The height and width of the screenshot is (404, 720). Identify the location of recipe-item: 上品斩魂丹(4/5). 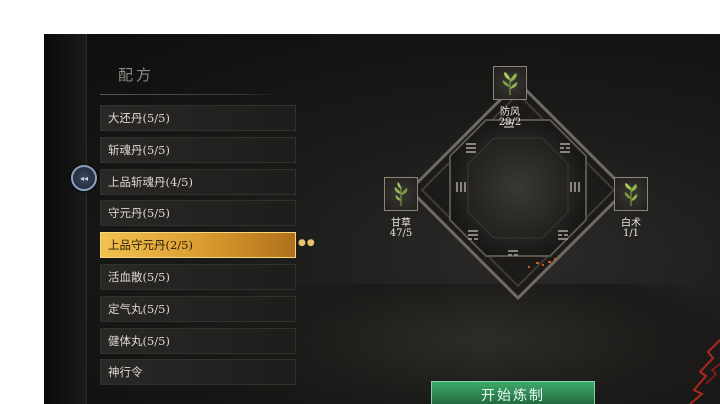
(198, 181).